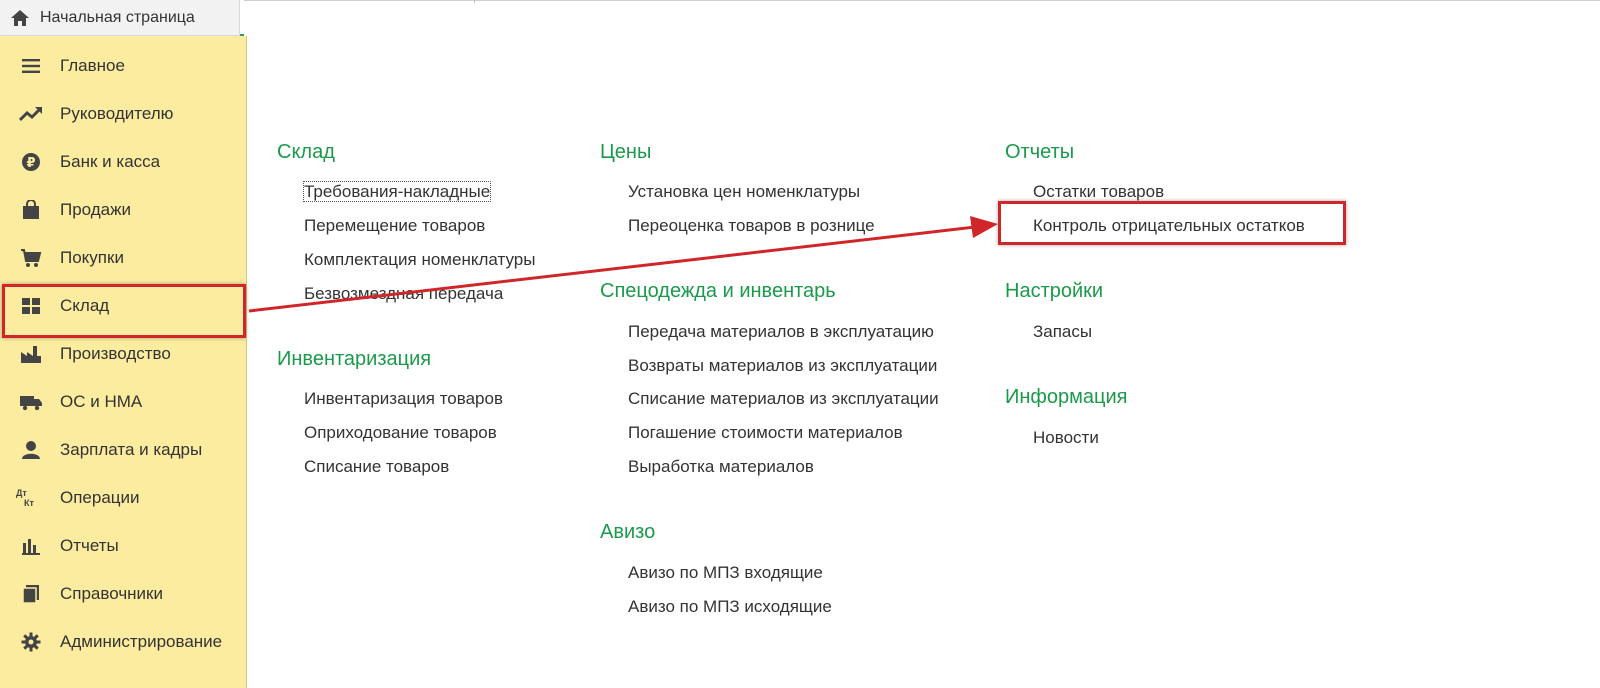 Image resolution: width=1600 pixels, height=688 pixels. I want to click on link-spisanie-materialov: Списание материалов из эксплуатации, so click(783, 399).